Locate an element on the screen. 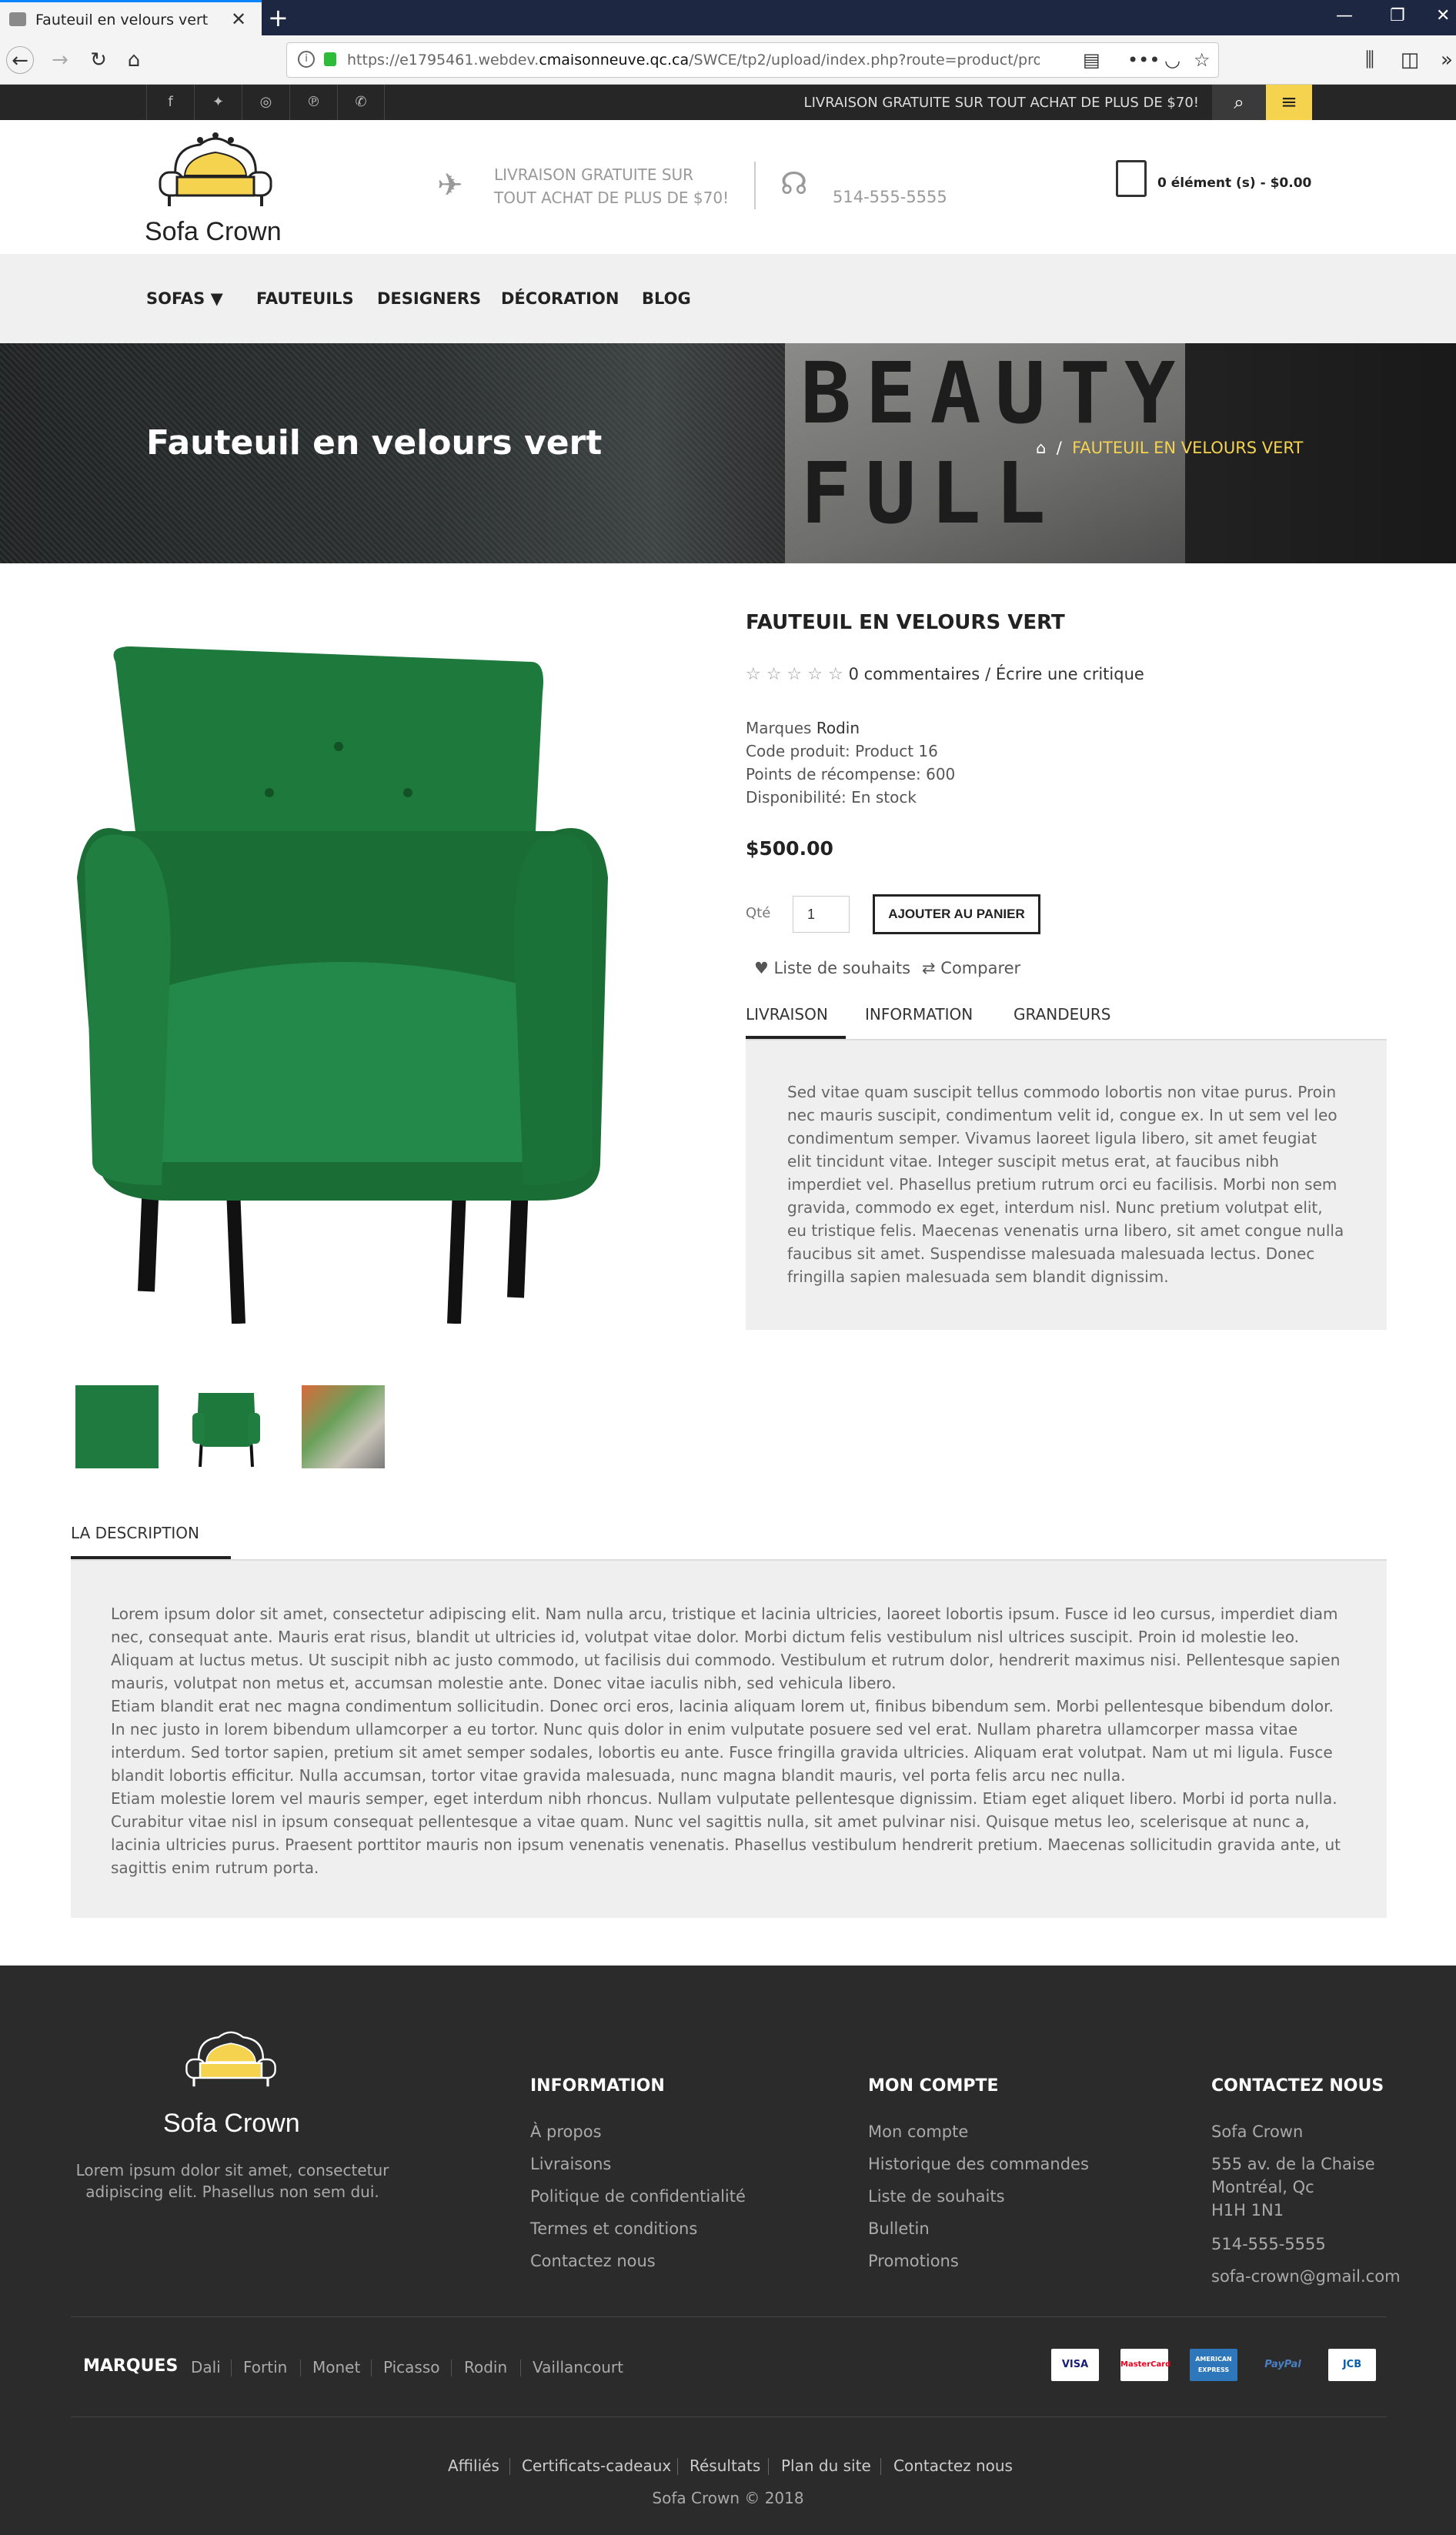 Image resolution: width=1456 pixels, height=2535 pixels. footer-link-contact: Contactez nous is located at coordinates (593, 2261).